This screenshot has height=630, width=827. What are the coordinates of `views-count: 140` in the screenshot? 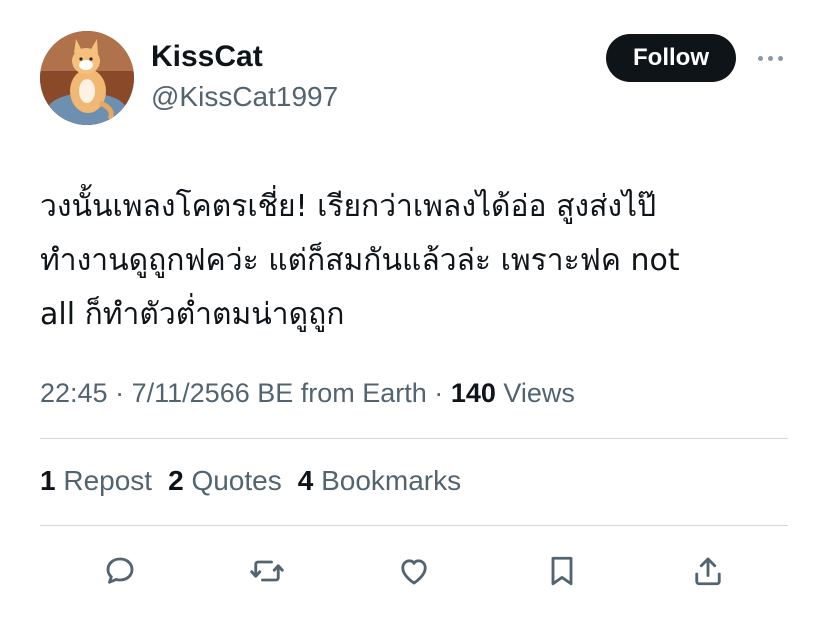 It's located at (473, 393).